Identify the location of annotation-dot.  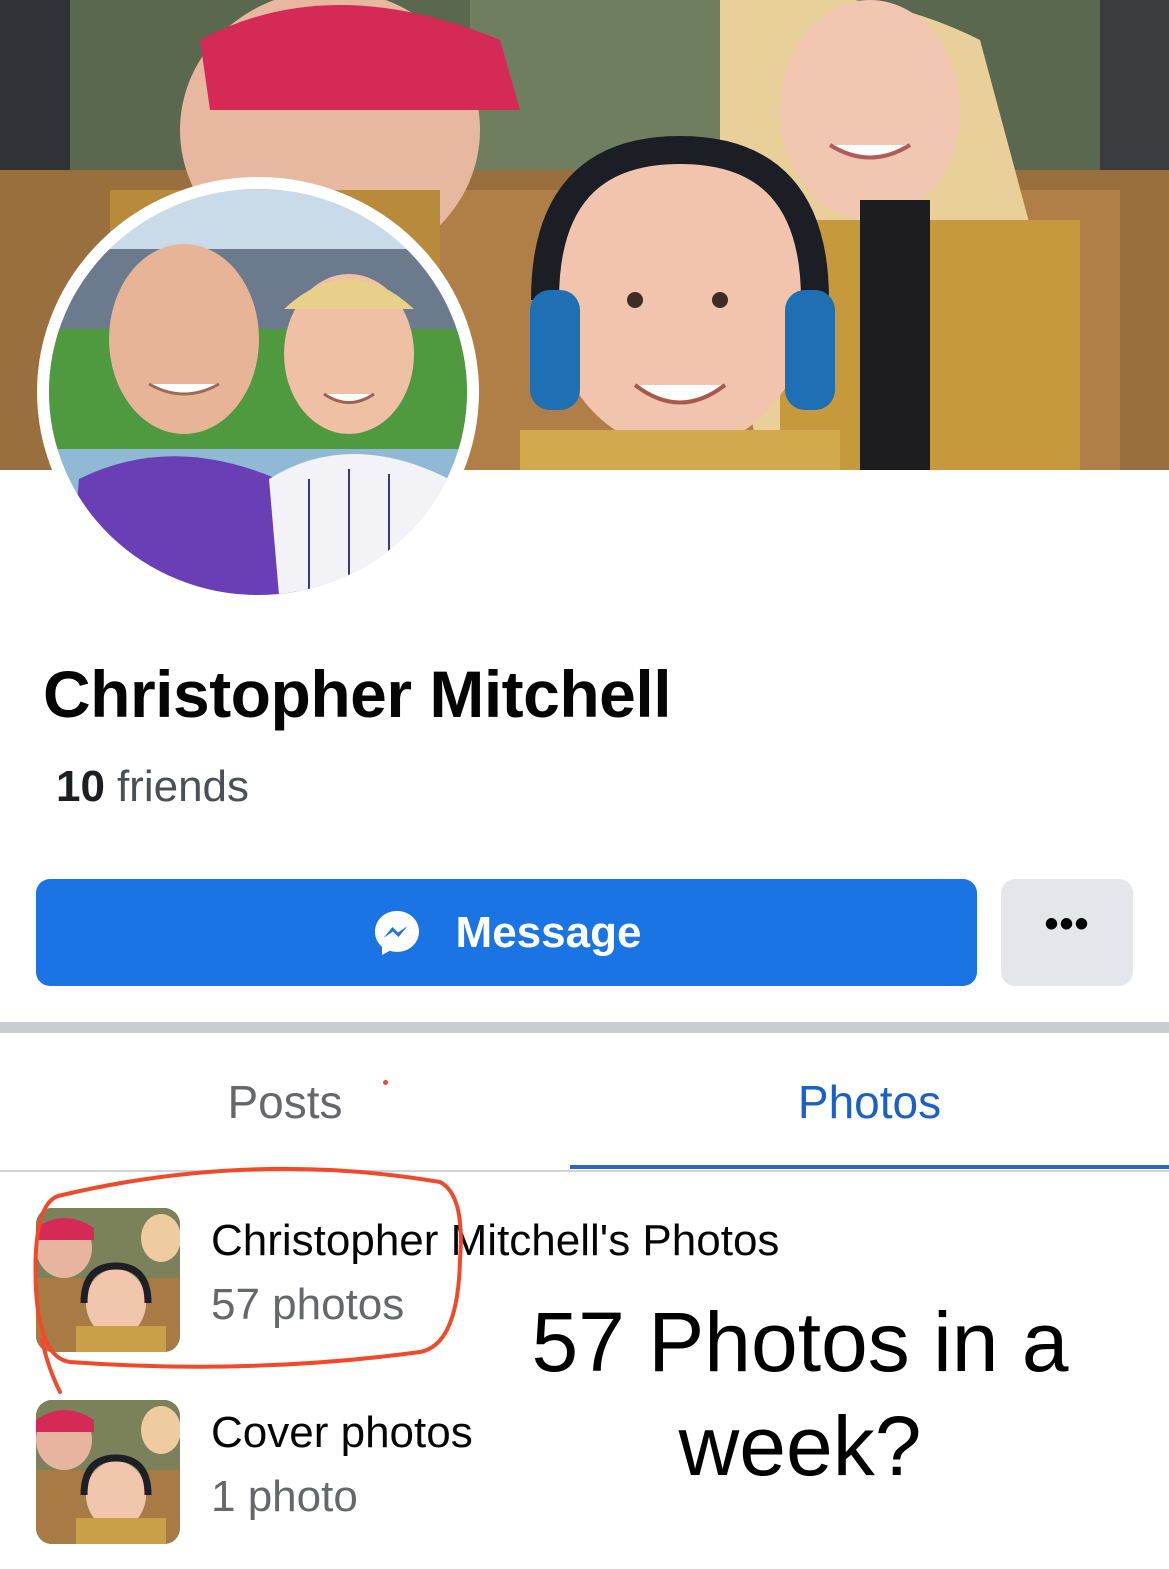
(385, 1082).